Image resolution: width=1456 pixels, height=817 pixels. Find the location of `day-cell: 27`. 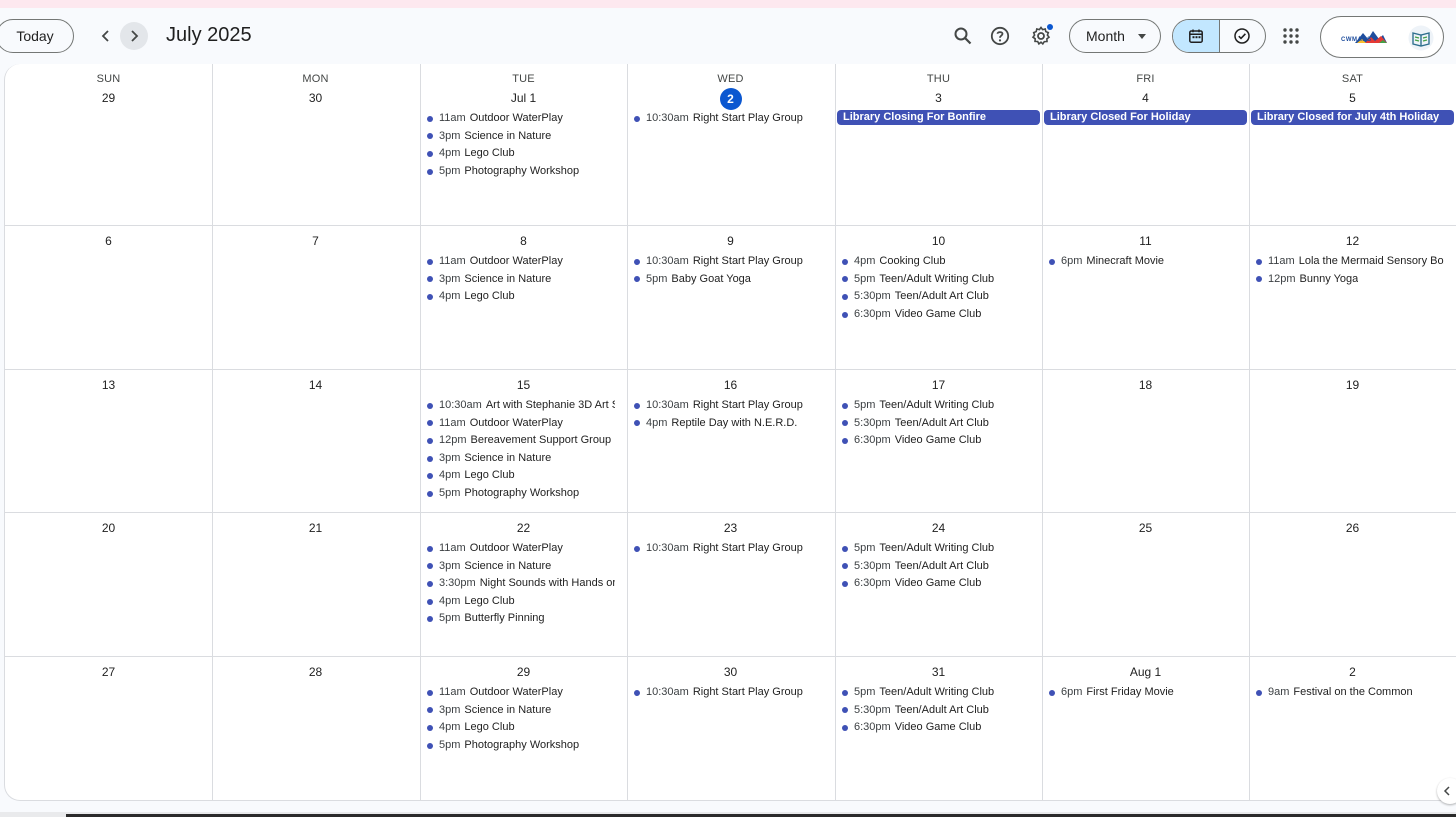

day-cell: 27 is located at coordinates (108, 731).